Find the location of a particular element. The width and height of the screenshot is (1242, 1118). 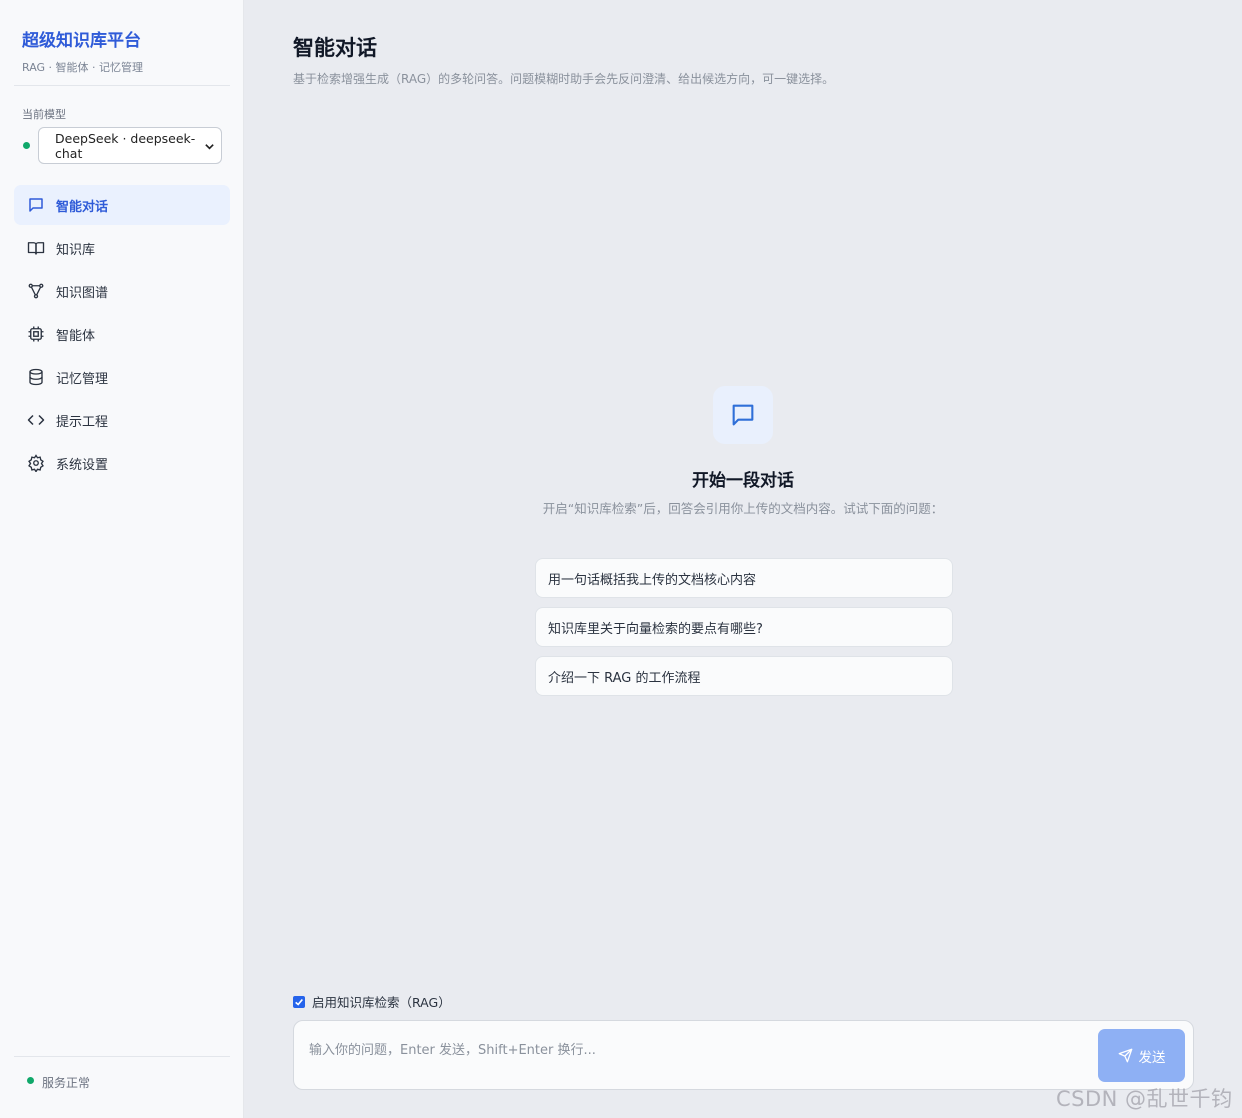

sidebar-item-label: 系统设置 is located at coordinates (82, 465).